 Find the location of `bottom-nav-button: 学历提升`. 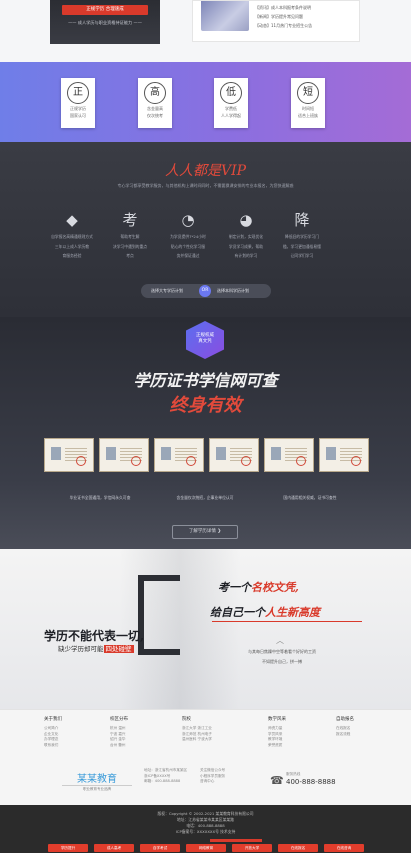

bottom-nav-button: 学历提升 is located at coordinates (68, 848).